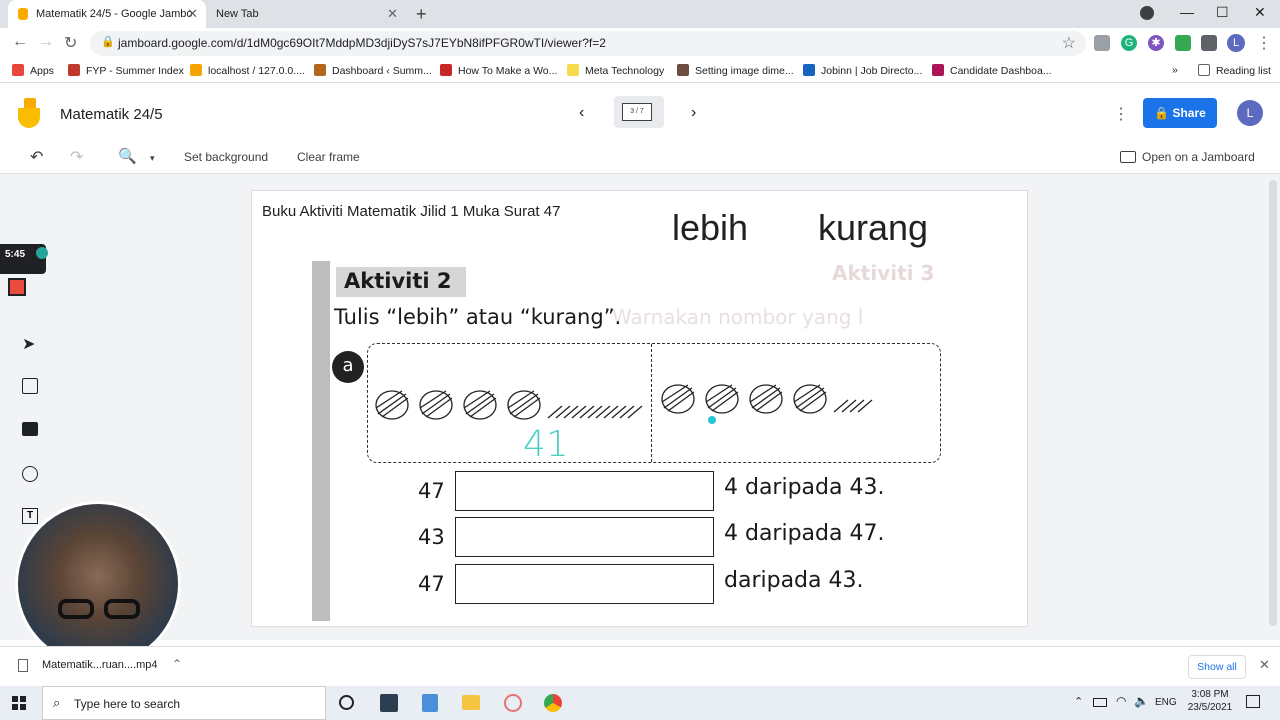 The width and height of the screenshot is (1280, 720). Describe the element at coordinates (1078, 701) in the screenshot. I see `hidden-icons-chevron-icon: ⌃` at that location.